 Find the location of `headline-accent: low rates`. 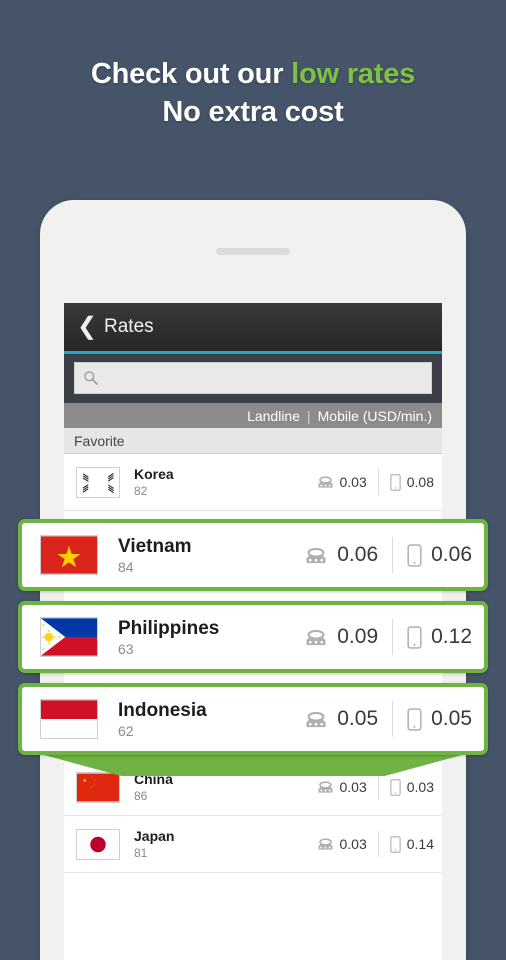

headline-accent: low rates is located at coordinates (353, 74).